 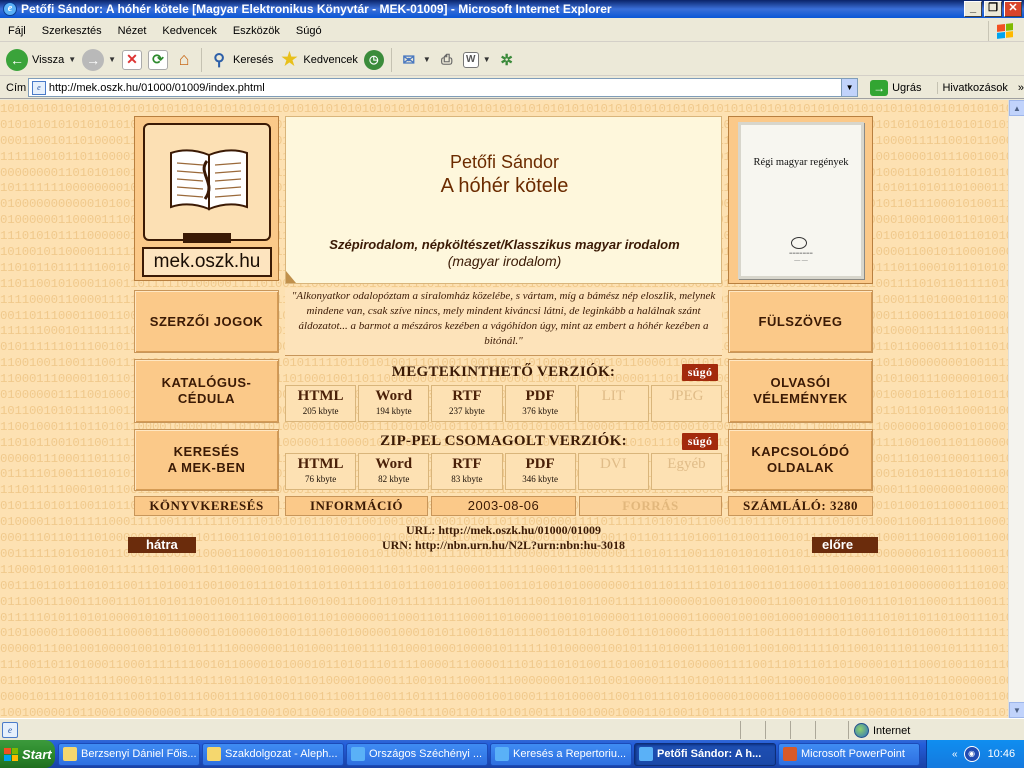 I want to click on maximize-button: ❐, so click(x=993, y=9).